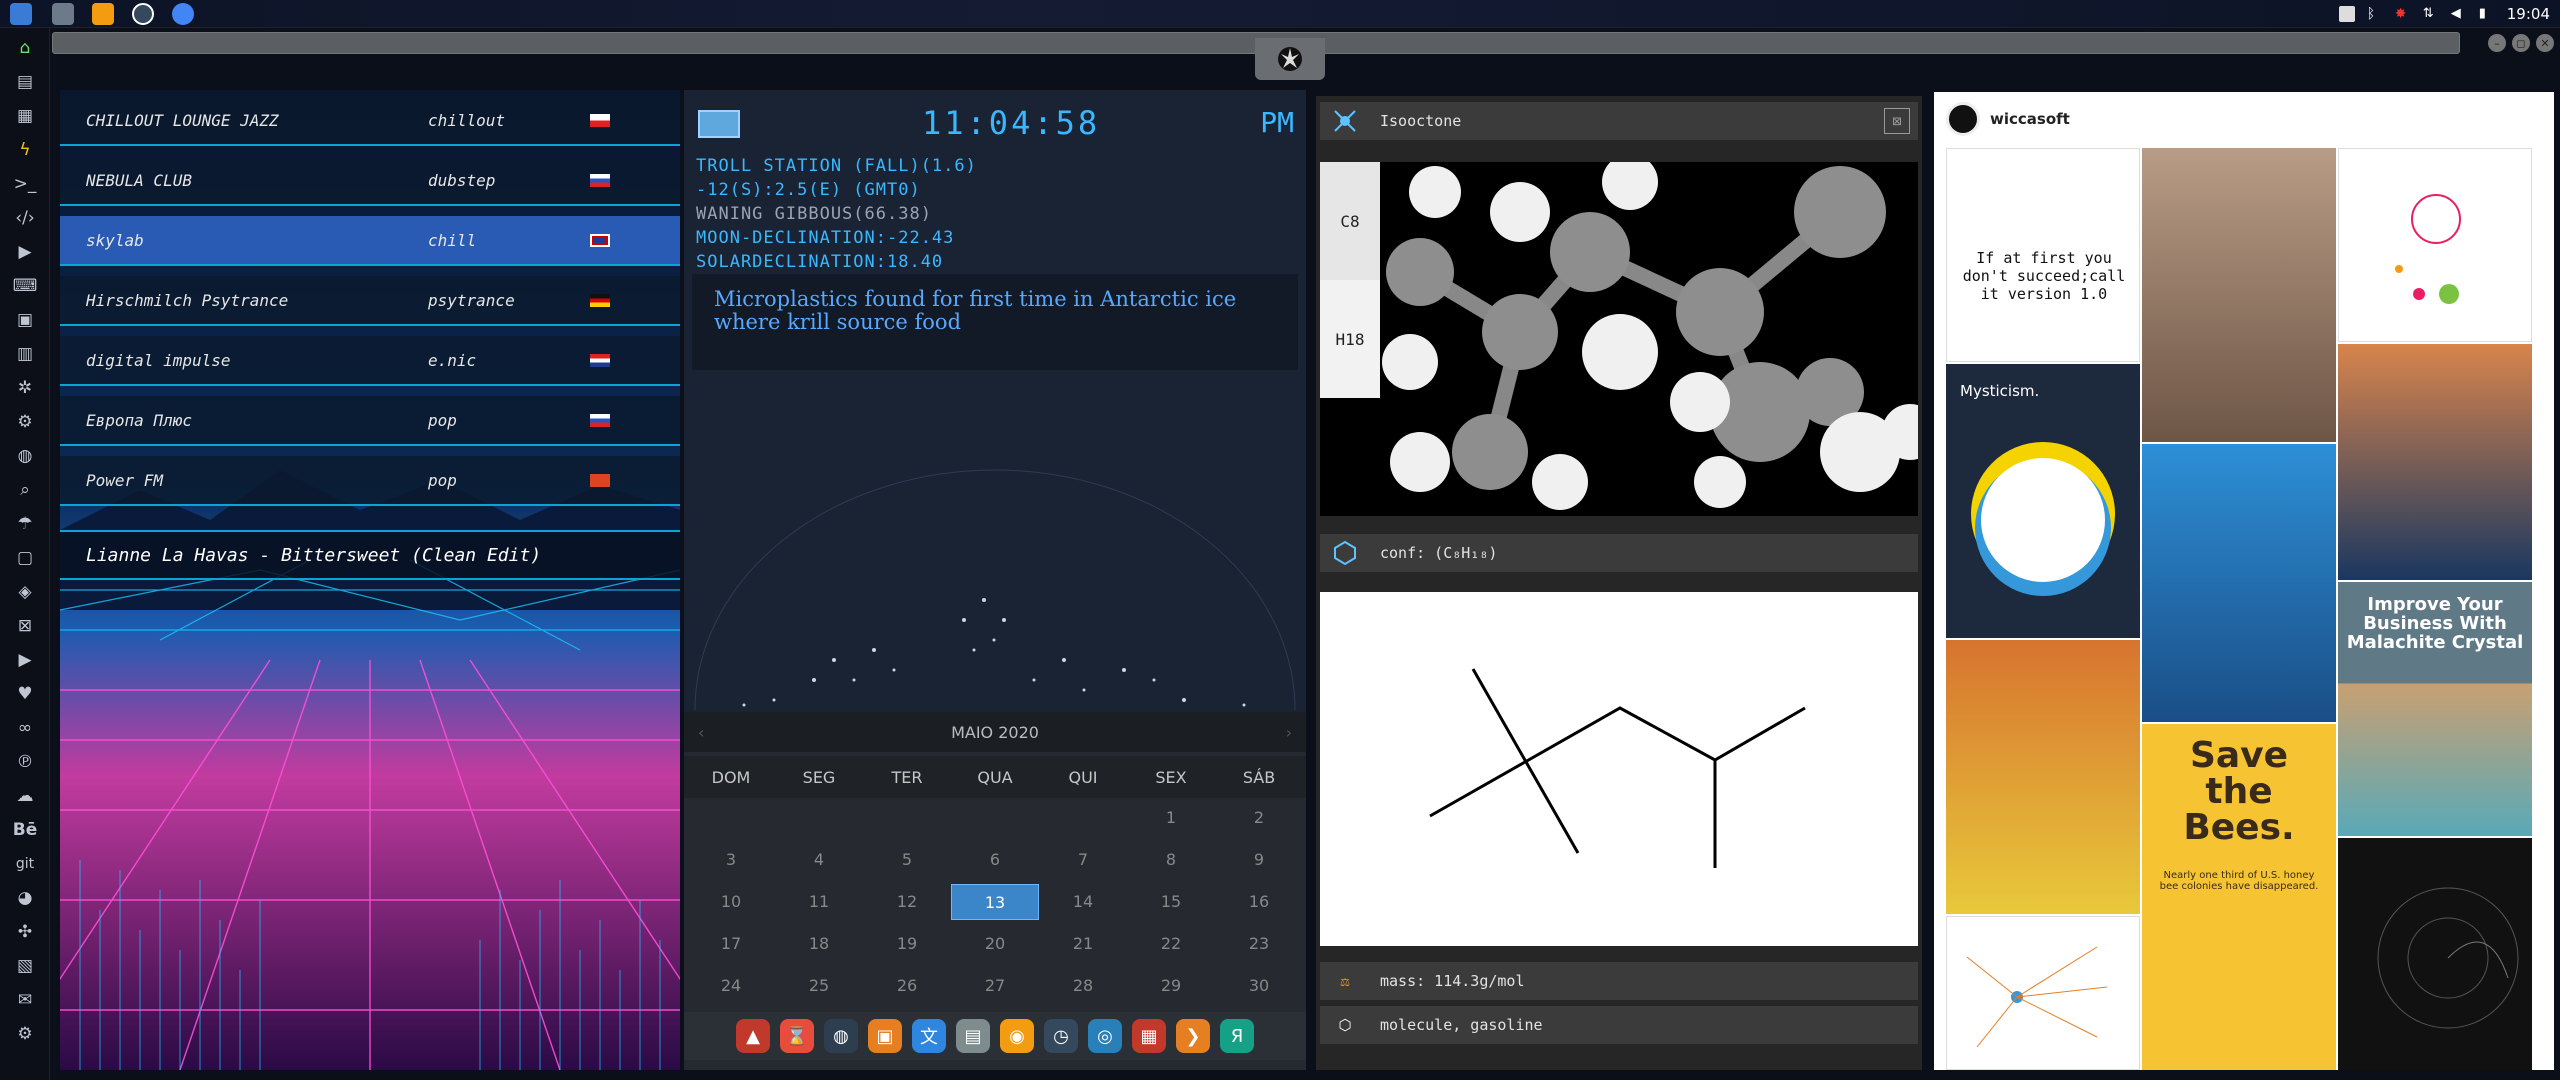  Describe the element at coordinates (25, 592) in the screenshot. I see `cloud-tag-icon: ◈` at that location.